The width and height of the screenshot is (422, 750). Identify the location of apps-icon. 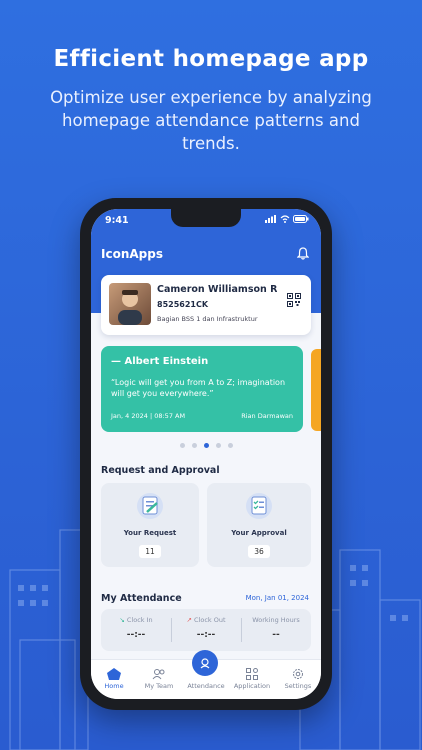
(252, 674).